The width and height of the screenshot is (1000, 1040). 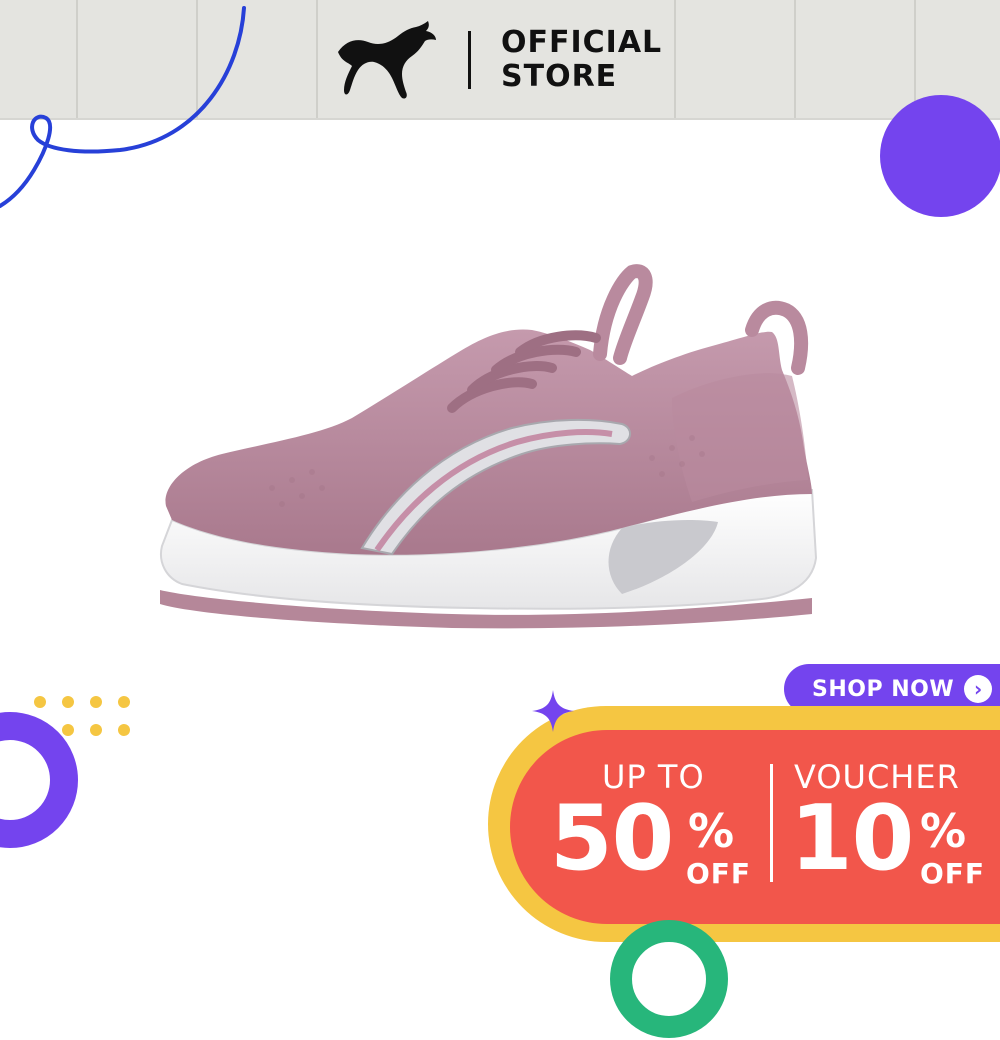 I want to click on store-line-1: OFFICIAL, so click(x=582, y=42).